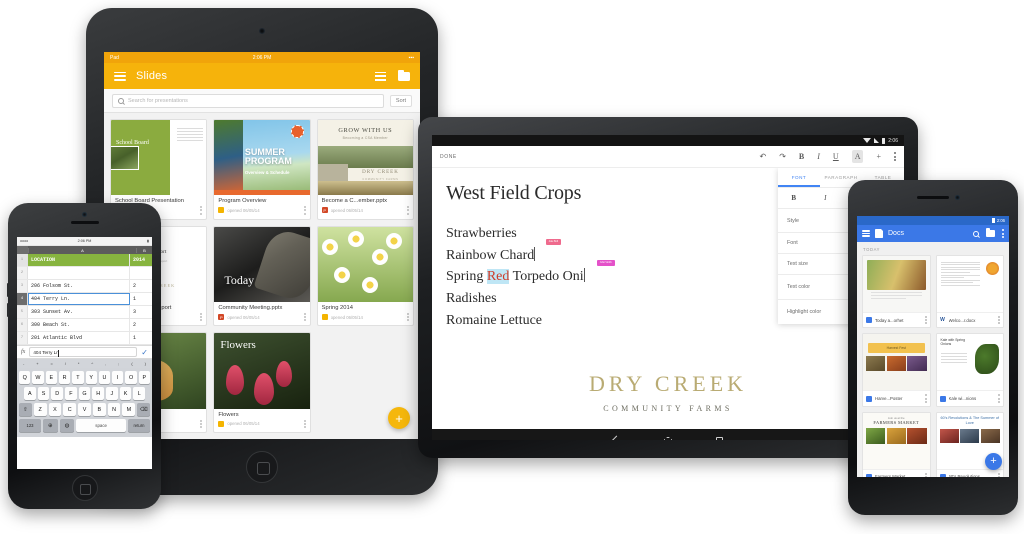  What do you see at coordinates (50, 425) in the screenshot?
I see `globe-icon: ⊕` at bounding box center [50, 425].